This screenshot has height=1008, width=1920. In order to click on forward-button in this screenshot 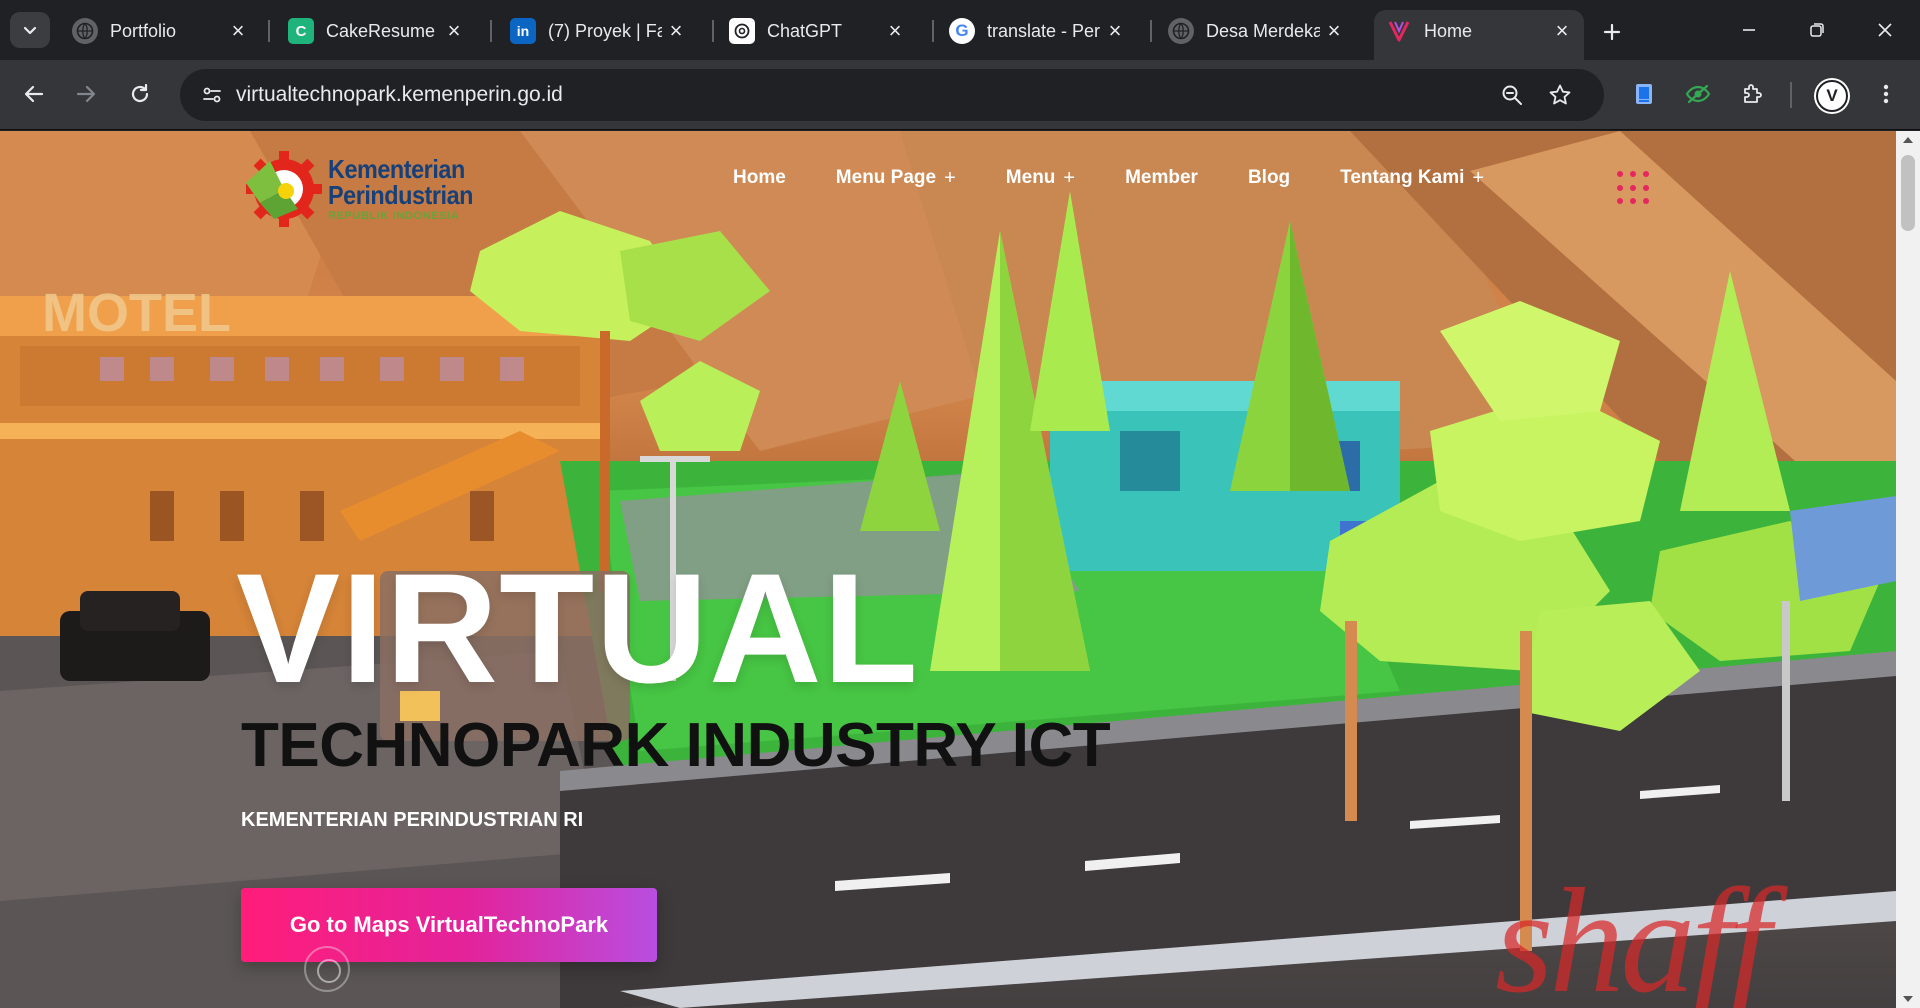, I will do `click(86, 94)`.